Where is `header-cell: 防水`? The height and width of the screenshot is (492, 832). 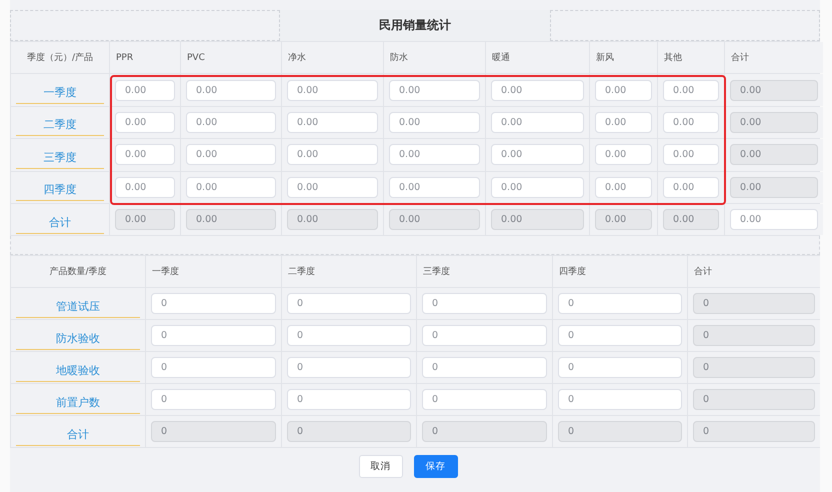
header-cell: 防水 is located at coordinates (434, 58).